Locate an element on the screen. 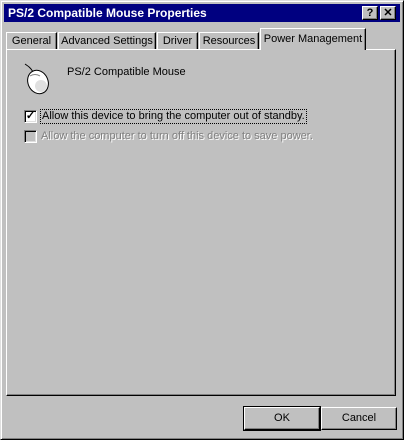  tab-advanced-settings: Advanced Settings is located at coordinates (107, 40).